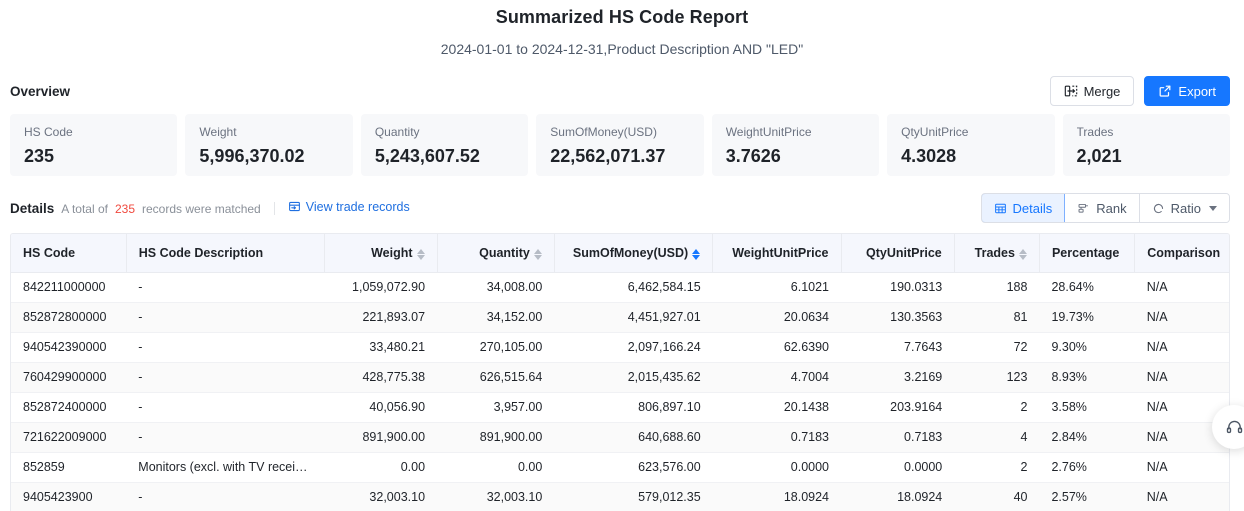 This screenshot has width=1244, height=511. What do you see at coordinates (1023, 208) in the screenshot?
I see `view-mode-details: Details` at bounding box center [1023, 208].